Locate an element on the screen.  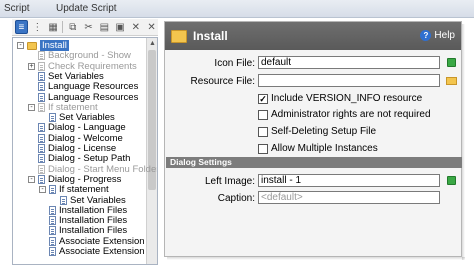
checkbox-label: Administrator rights are not required is located at coordinates (351, 114).